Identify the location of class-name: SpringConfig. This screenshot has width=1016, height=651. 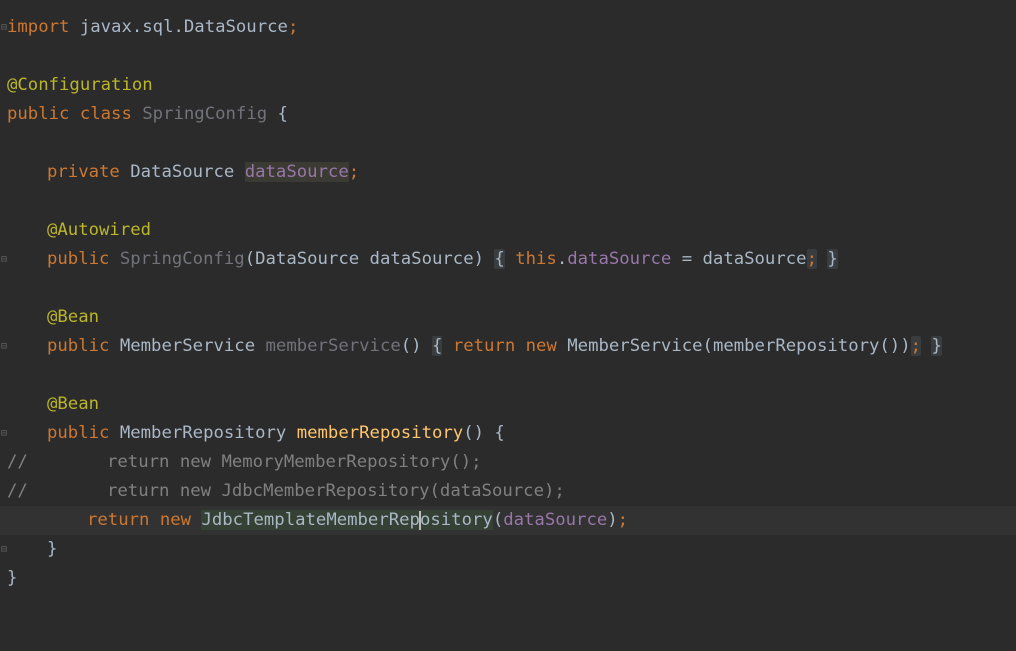
(205, 114).